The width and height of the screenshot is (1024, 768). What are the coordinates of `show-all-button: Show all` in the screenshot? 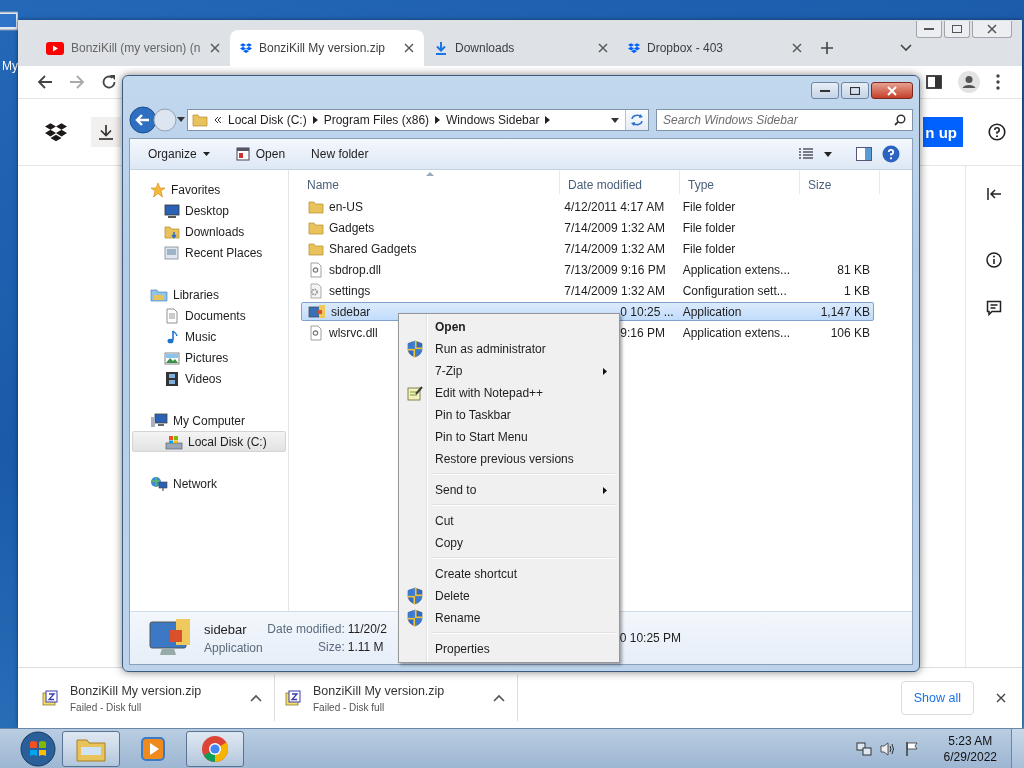 It's located at (937, 698).